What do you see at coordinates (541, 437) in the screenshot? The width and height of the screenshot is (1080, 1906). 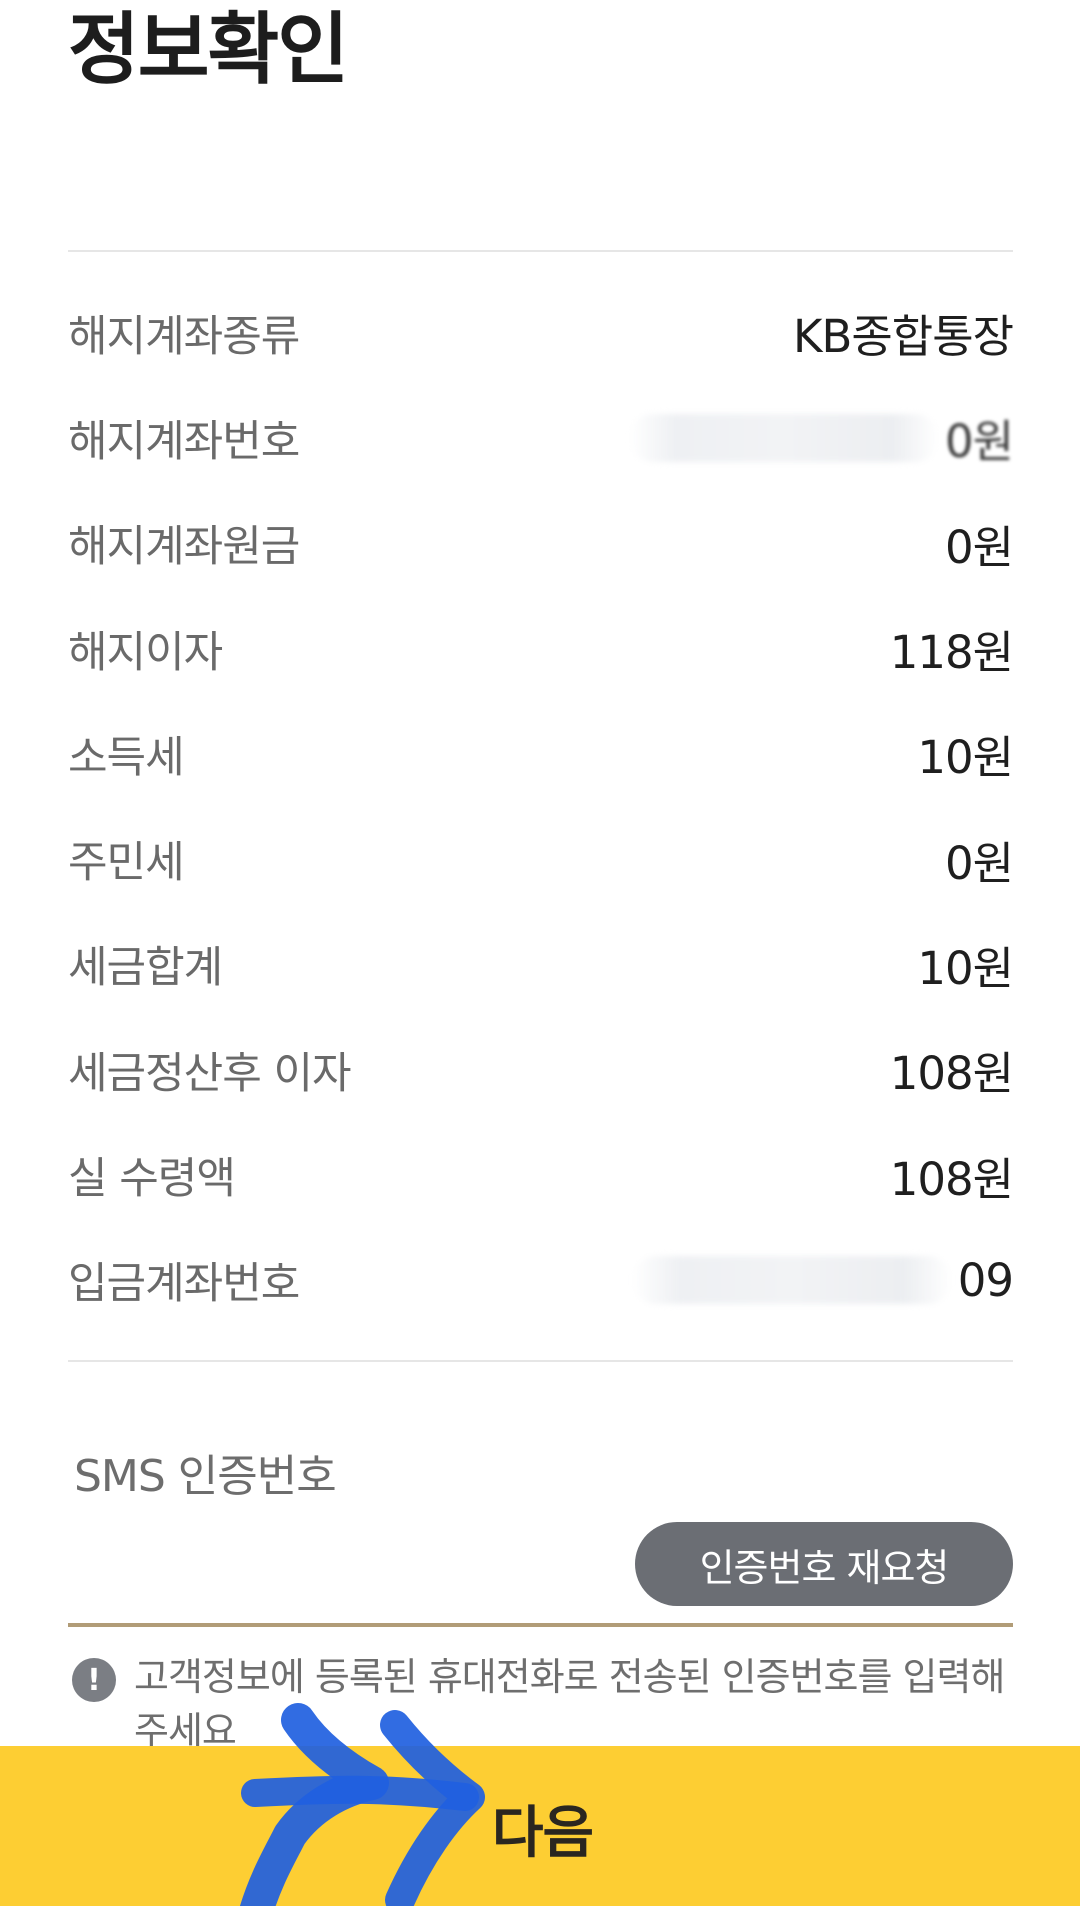 I see `detail-row-account-number: 해지계좌번호 0원` at bounding box center [541, 437].